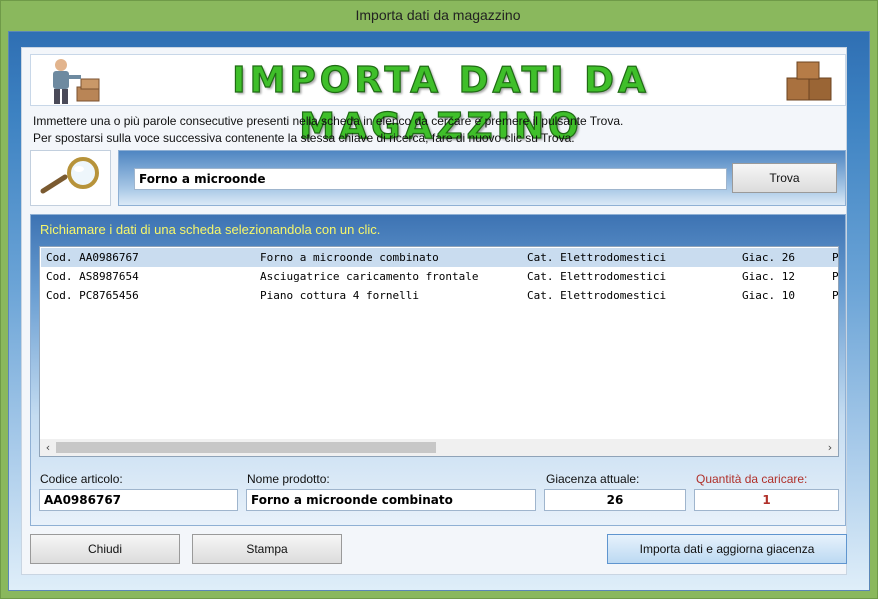 Image resolution: width=878 pixels, height=599 pixels. What do you see at coordinates (92, 295) in the screenshot?
I see `item-code: Cod. PC8765456` at bounding box center [92, 295].